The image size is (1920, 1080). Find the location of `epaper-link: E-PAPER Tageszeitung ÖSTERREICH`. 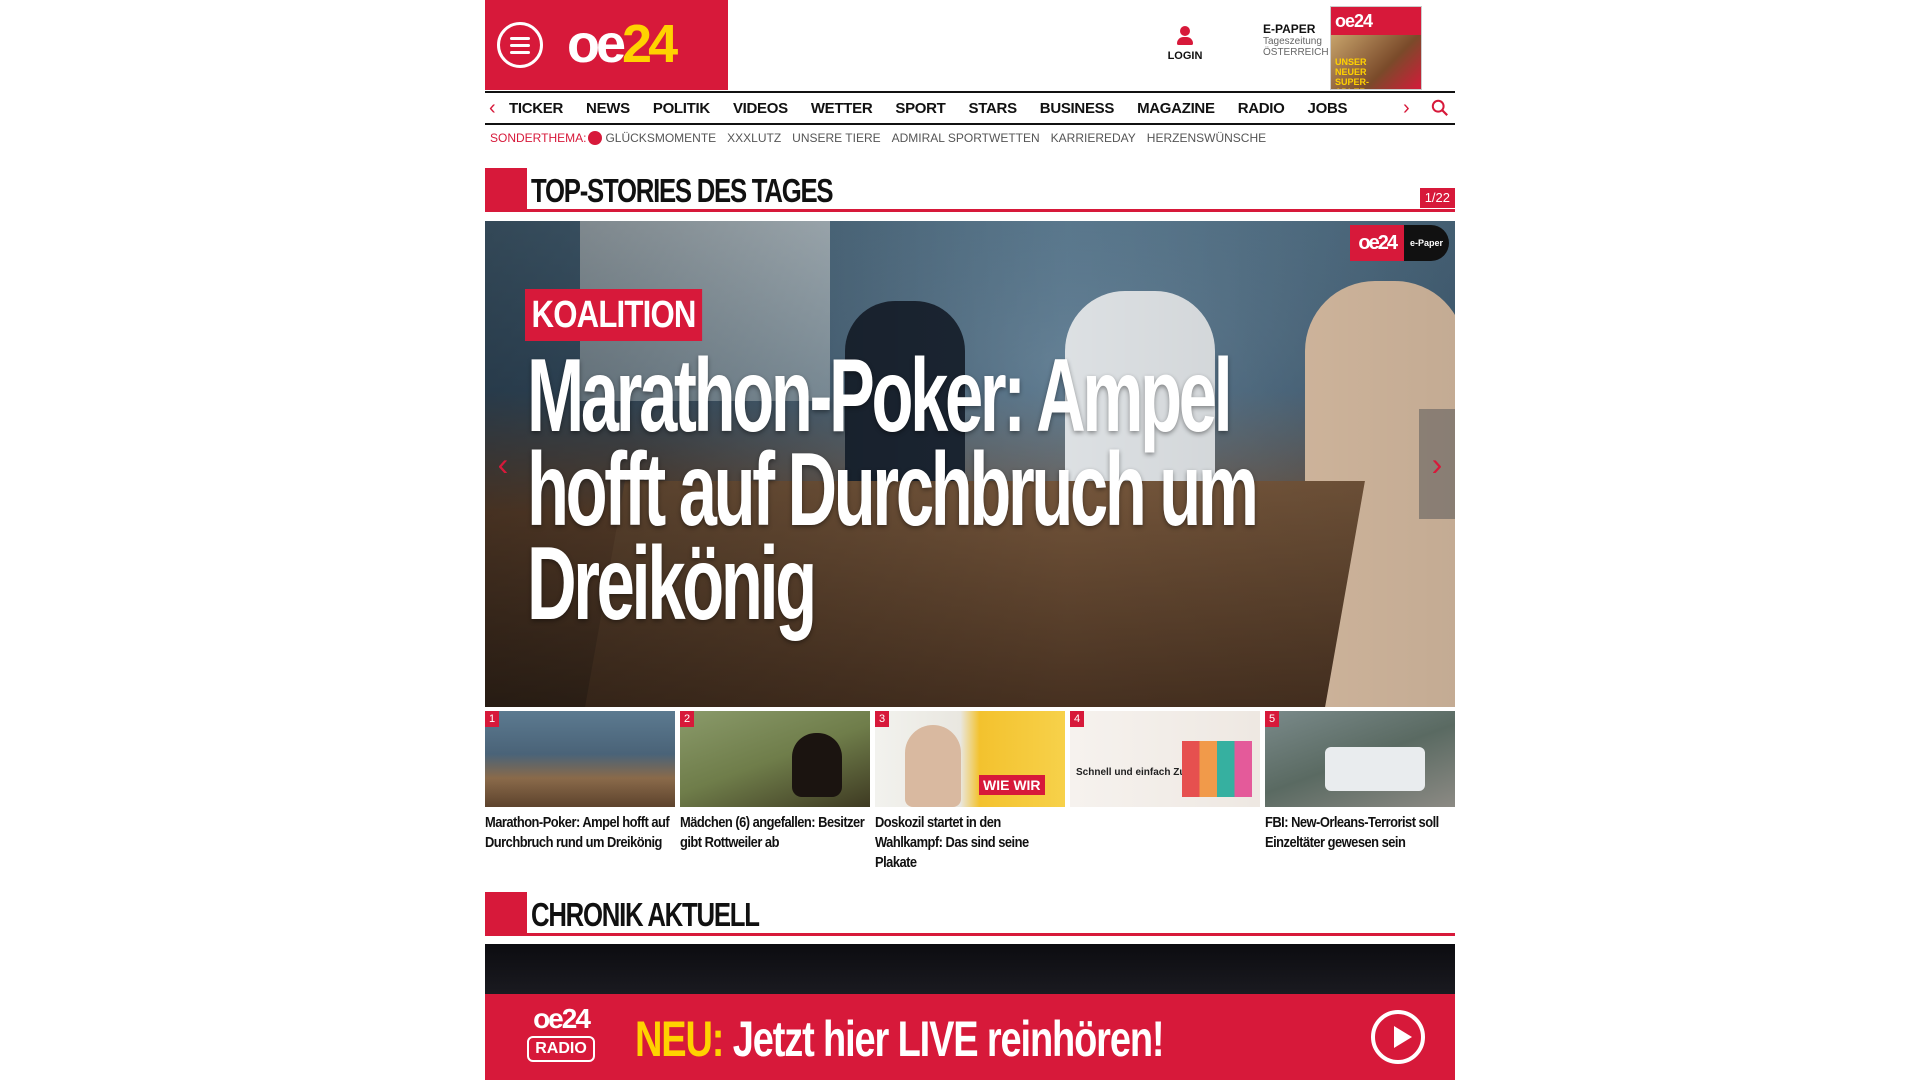

epaper-link: E-PAPER Tageszeitung ÖSTERREICH is located at coordinates (1296, 40).